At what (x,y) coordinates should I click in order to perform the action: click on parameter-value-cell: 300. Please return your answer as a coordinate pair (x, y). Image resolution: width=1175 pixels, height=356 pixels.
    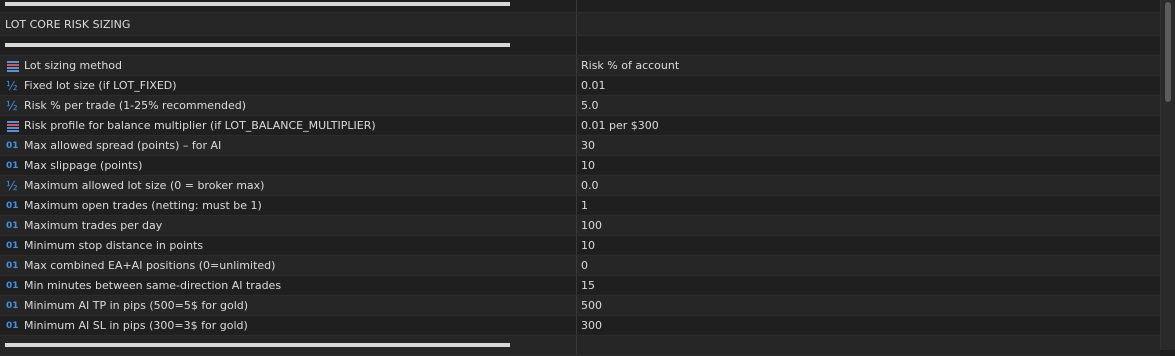
    Looking at the image, I should click on (869, 325).